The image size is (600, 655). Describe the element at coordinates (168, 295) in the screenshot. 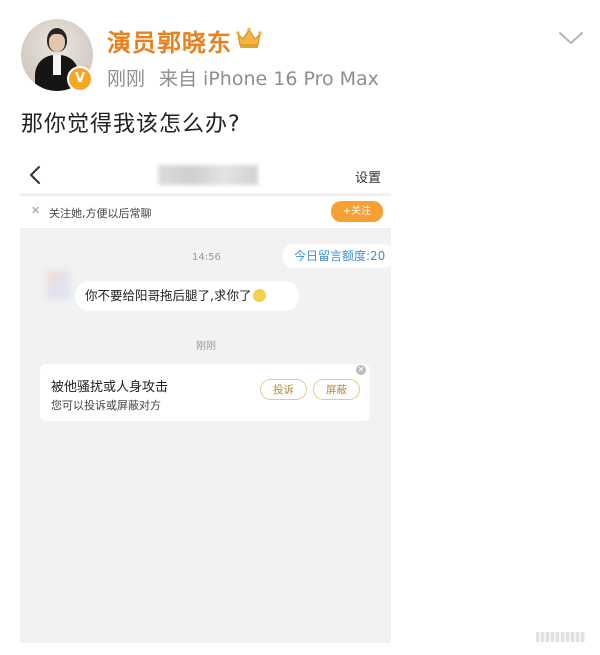

I see `message-text: 你不要给阳哥拖后腿了,求你了` at that location.